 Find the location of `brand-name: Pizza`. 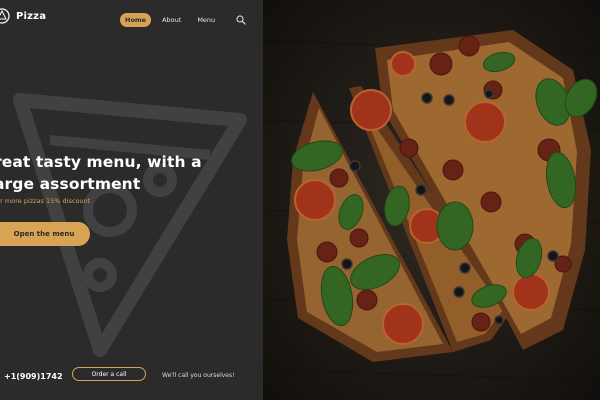

brand-name: Pizza is located at coordinates (31, 16).